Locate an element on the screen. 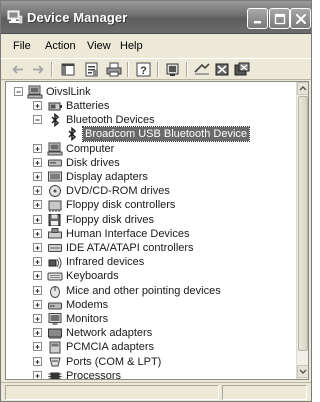 The height and width of the screenshot is (402, 320). tree-category-label: Floppy disk drives is located at coordinates (110, 219).